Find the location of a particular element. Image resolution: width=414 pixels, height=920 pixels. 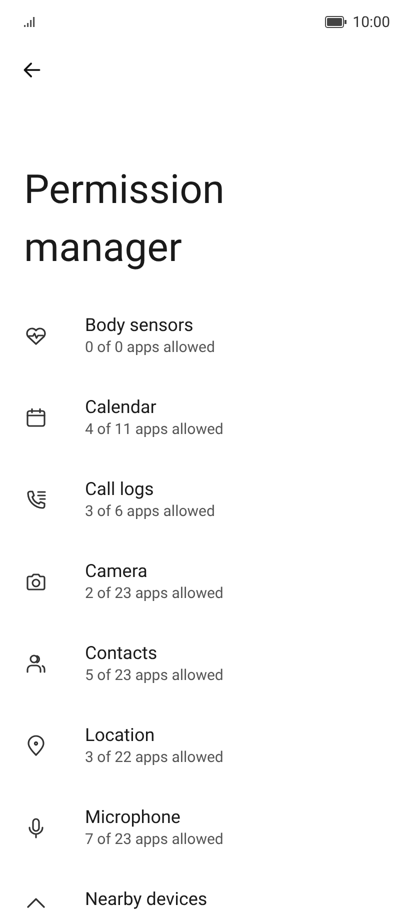

permission-name: Contacts is located at coordinates (121, 654).